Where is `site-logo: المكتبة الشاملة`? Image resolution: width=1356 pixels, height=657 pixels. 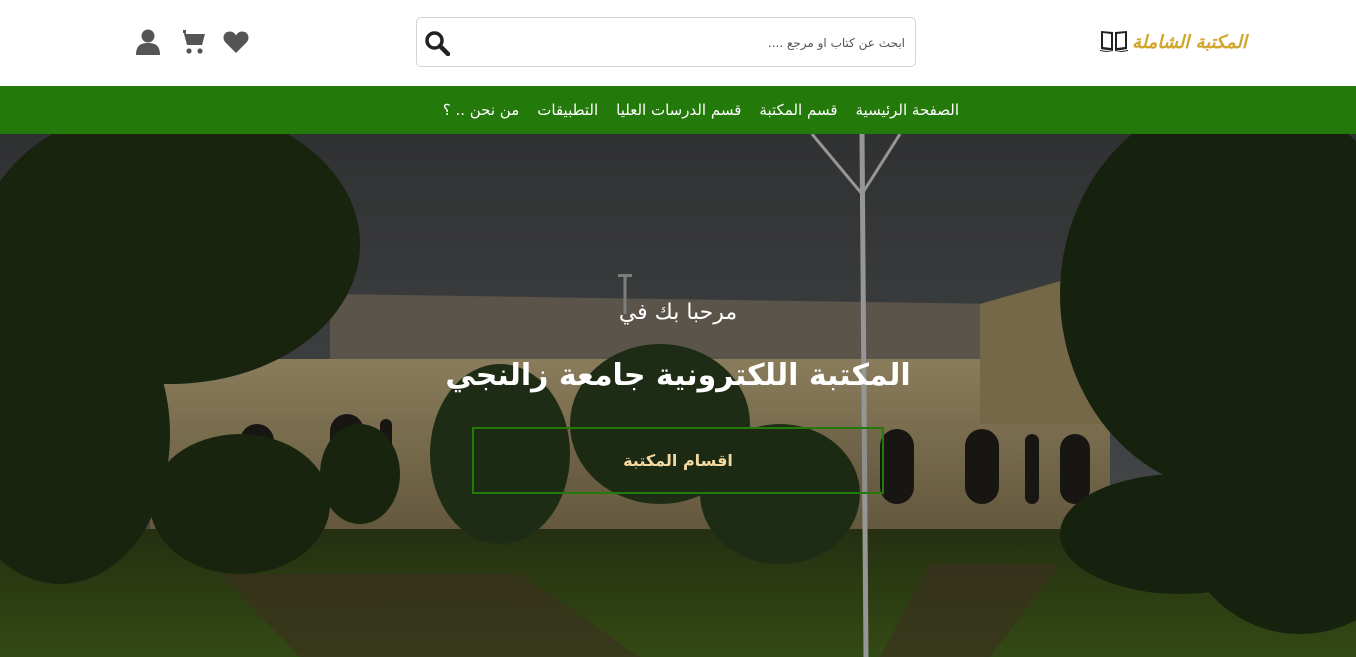
site-logo: المكتبة الشاملة is located at coordinates (1173, 42).